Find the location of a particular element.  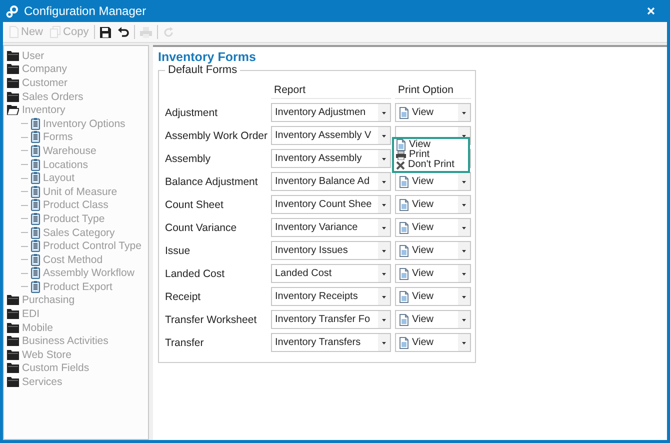

tree-item: Customer is located at coordinates (77, 83).